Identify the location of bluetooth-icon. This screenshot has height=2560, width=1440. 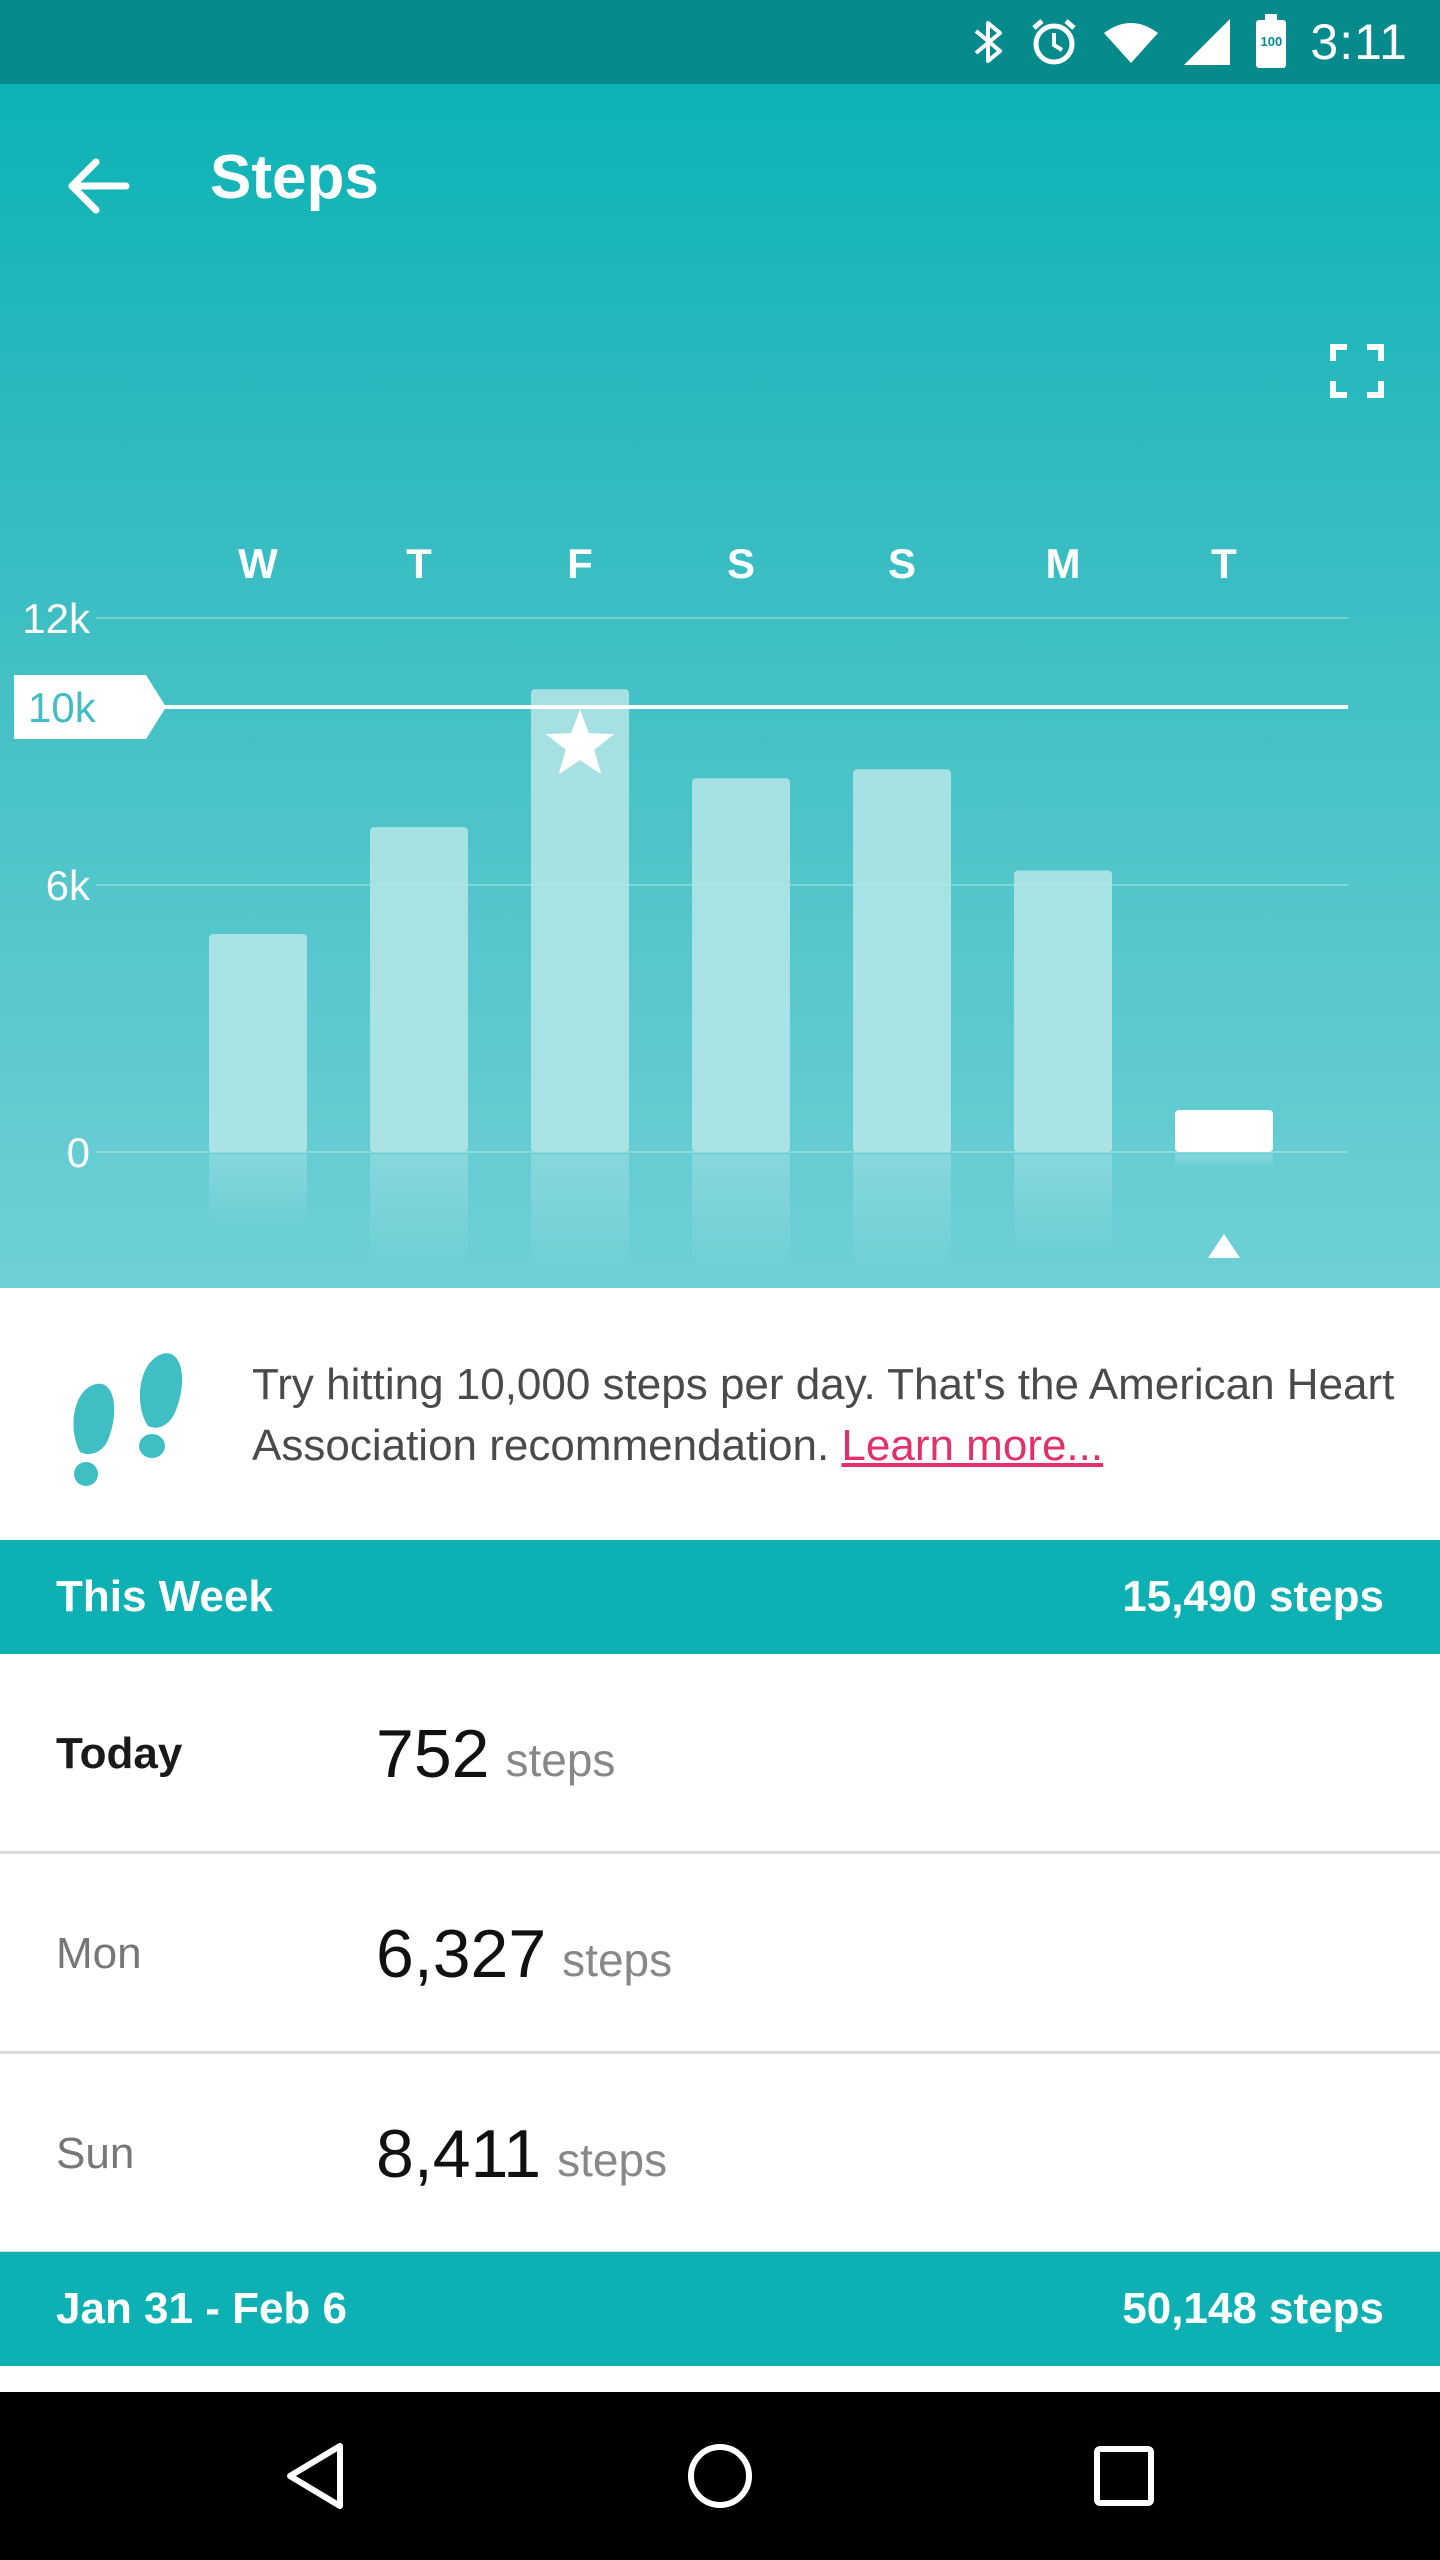
(989, 42).